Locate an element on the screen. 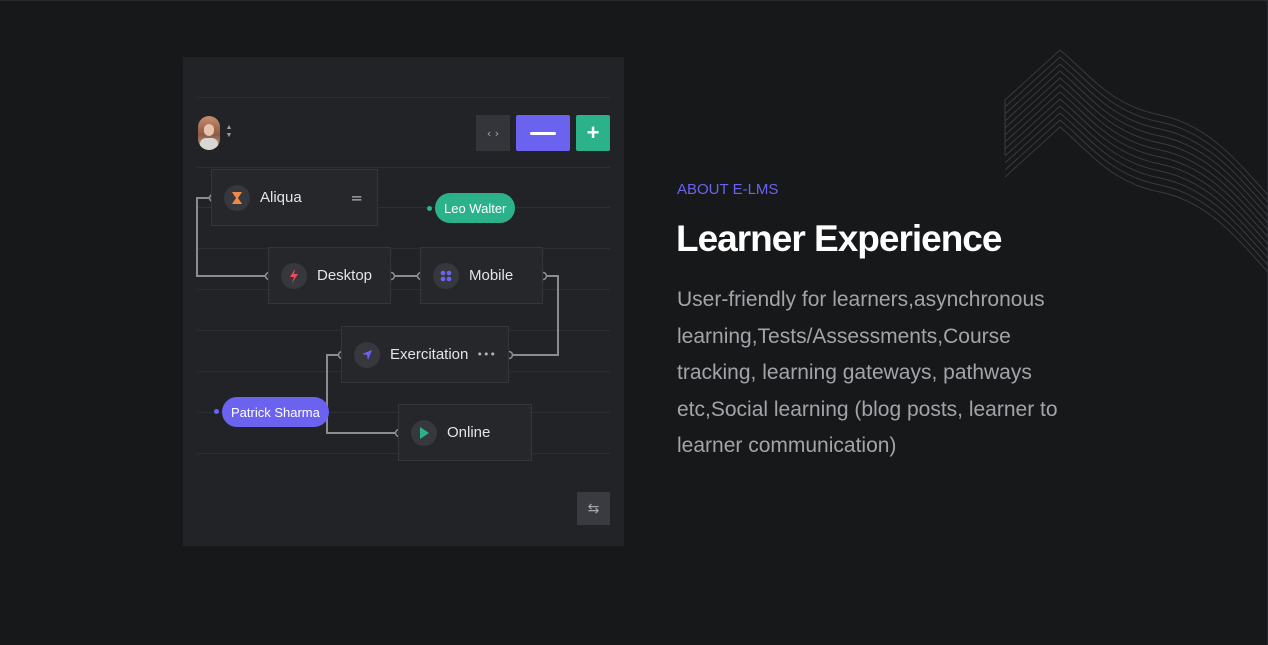  node-label: Aliqua is located at coordinates (281, 197).